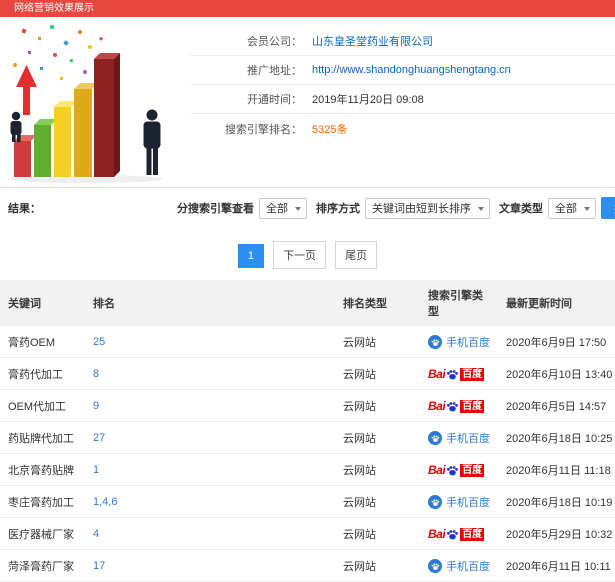 This screenshot has height=582, width=615. What do you see at coordinates (210, 373) in the screenshot?
I see `rank-cell: 8` at bounding box center [210, 373].